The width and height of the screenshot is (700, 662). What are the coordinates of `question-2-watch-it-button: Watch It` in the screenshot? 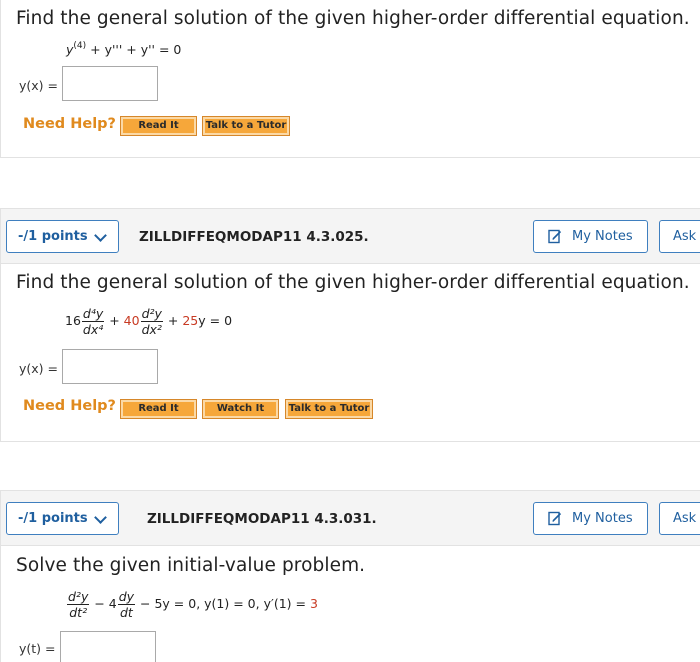 It's located at (240, 409).